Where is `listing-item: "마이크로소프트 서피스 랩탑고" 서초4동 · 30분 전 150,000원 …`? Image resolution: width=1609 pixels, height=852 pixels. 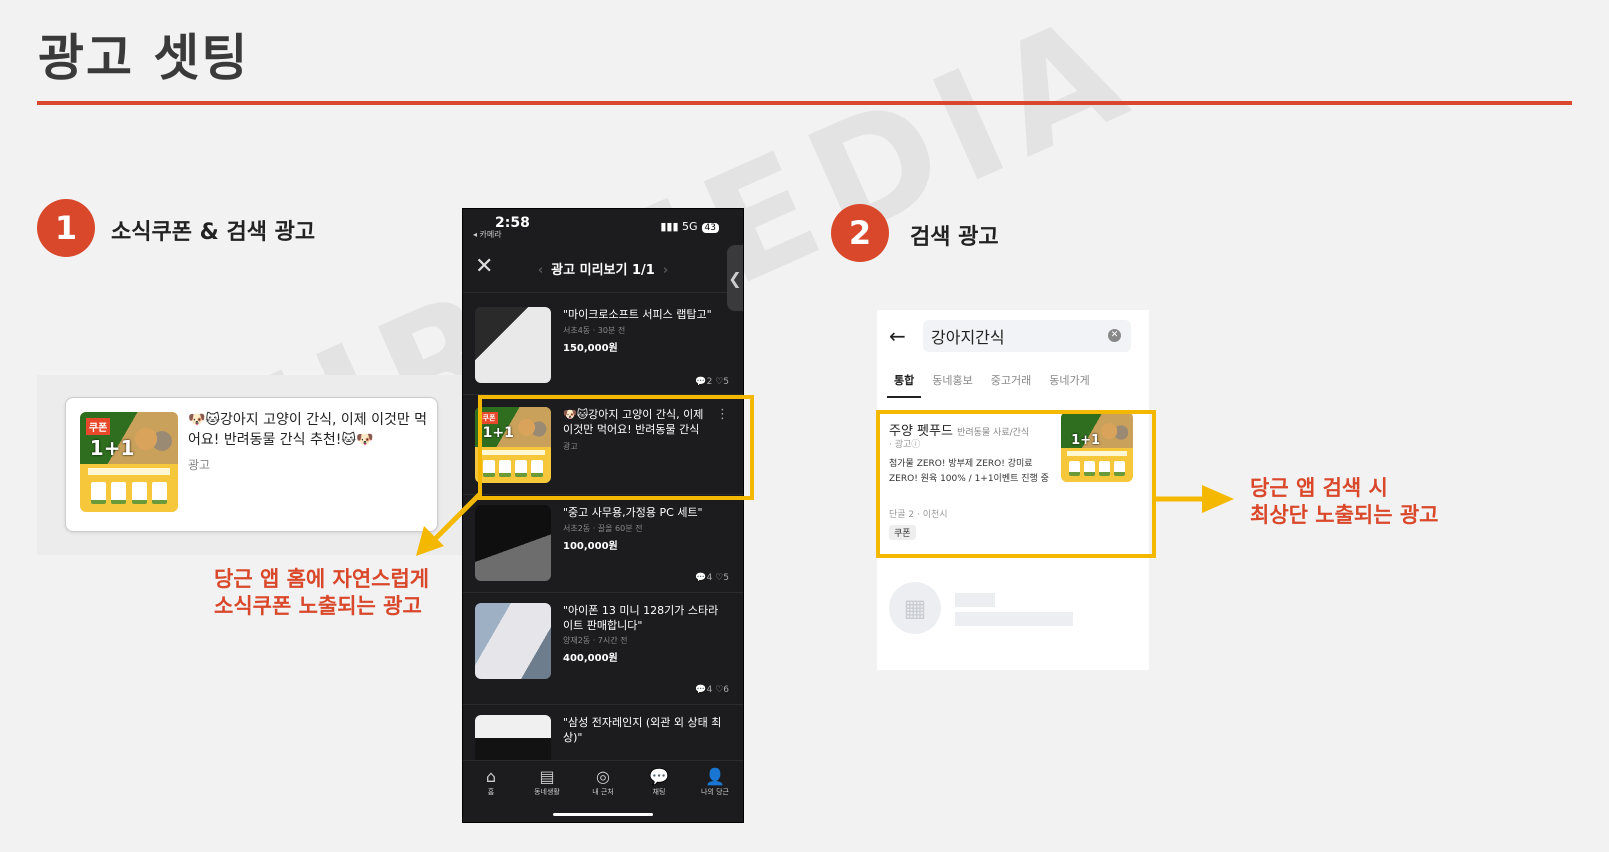
listing-item: "마이크로소프트 서피스 랩탑고" 서초4동 · 30분 전 150,000원 … is located at coordinates (603, 345).